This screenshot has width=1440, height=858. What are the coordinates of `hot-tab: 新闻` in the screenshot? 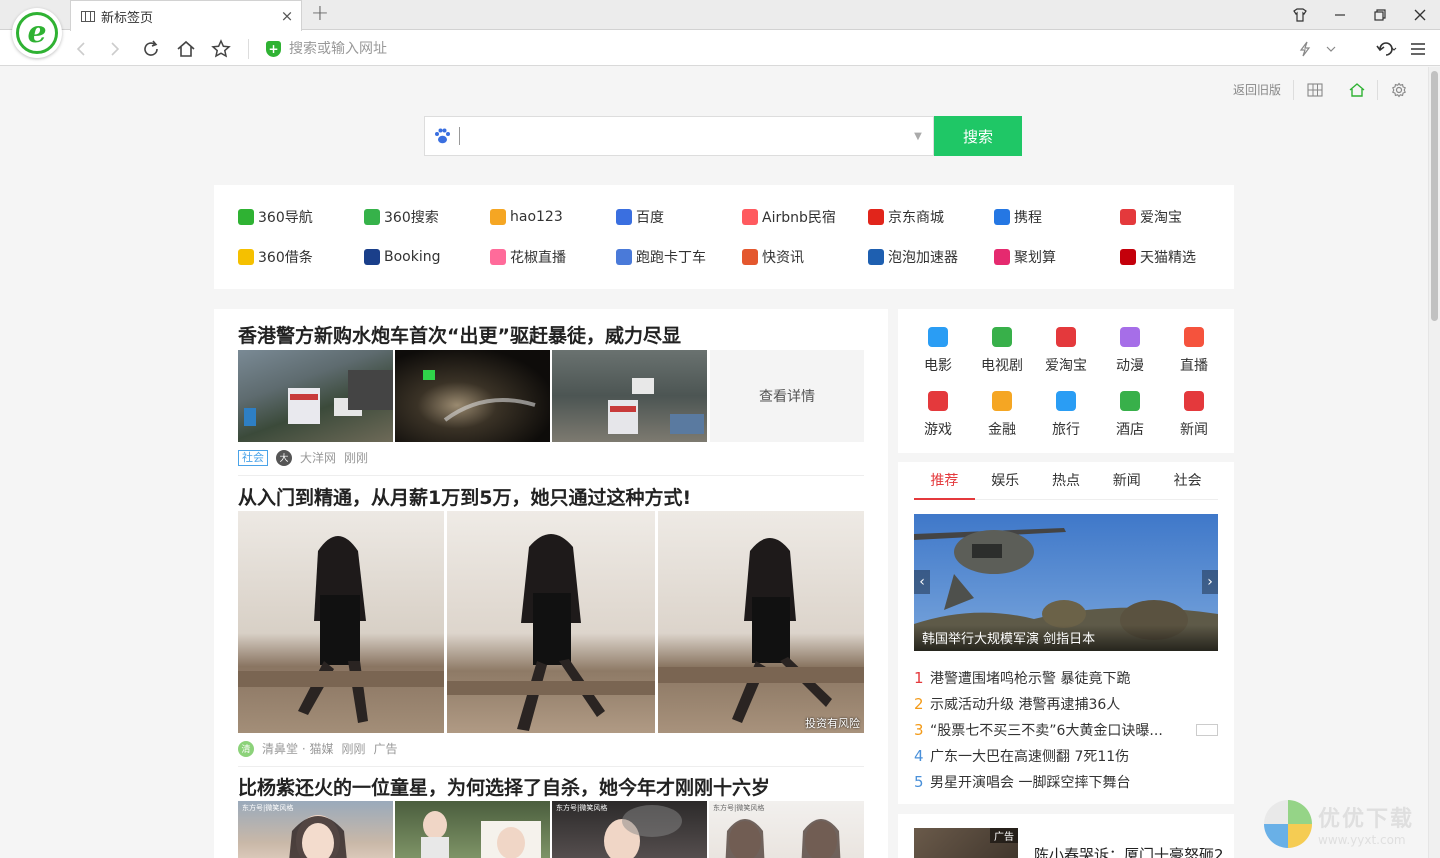 It's located at (1126, 485).